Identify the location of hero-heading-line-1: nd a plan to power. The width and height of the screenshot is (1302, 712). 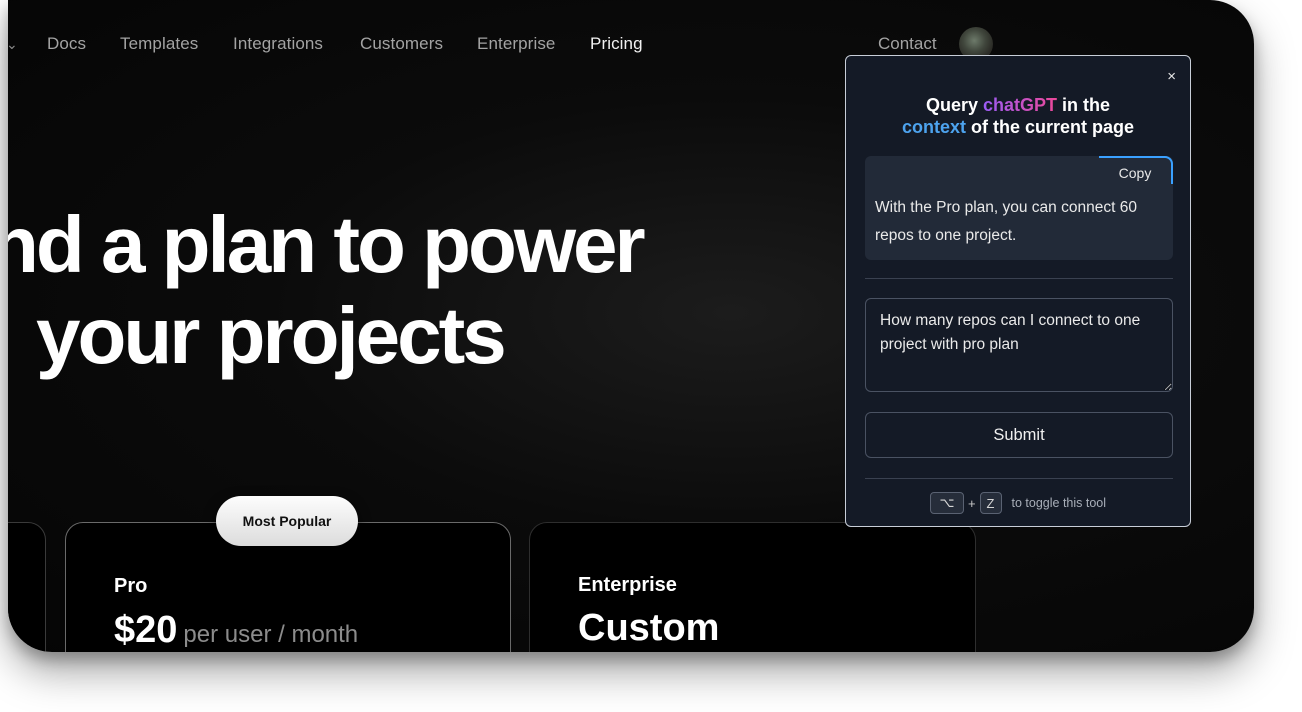
(327, 244).